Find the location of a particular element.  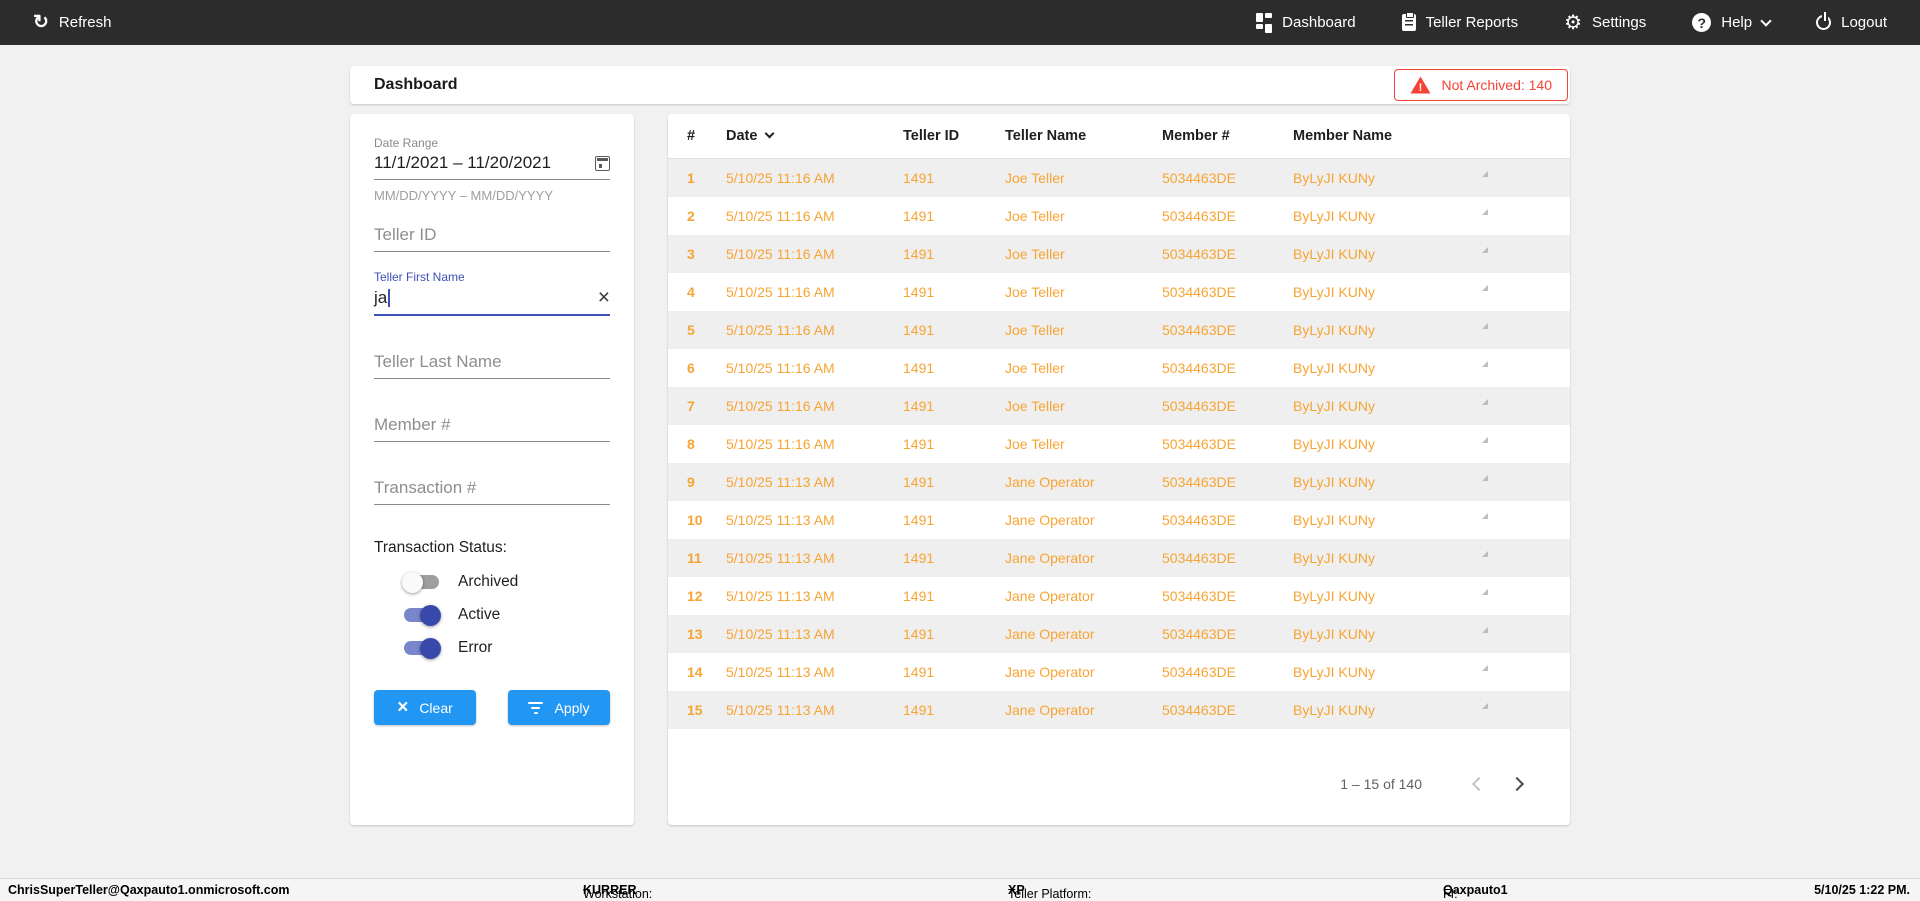

cell-row-number: 3 is located at coordinates (691, 254).